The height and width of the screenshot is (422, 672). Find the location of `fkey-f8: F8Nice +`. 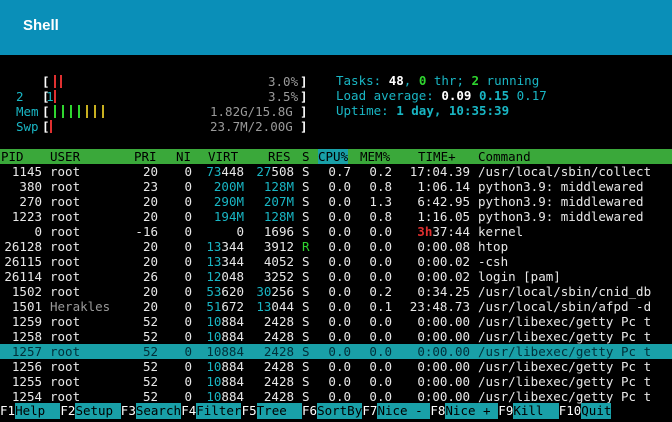

fkey-f8: F8Nice + is located at coordinates (464, 411).